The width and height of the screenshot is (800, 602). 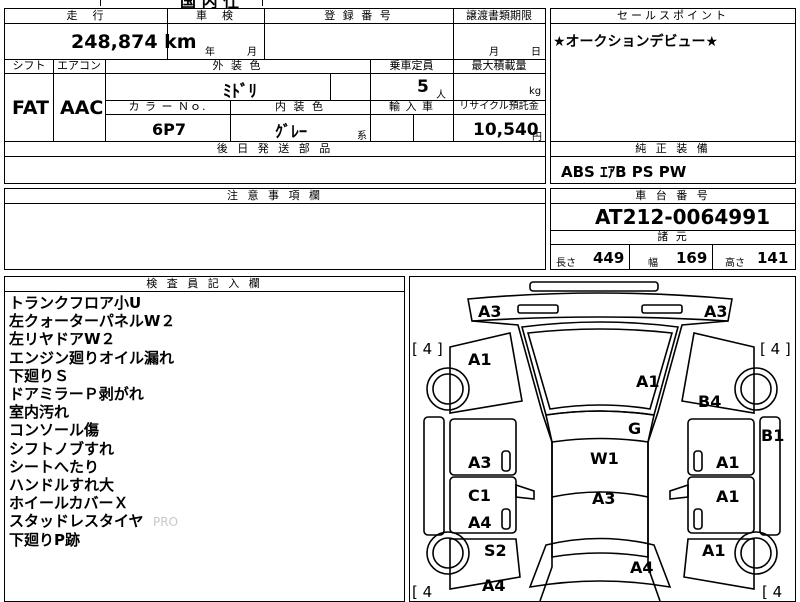 What do you see at coordinates (275, 229) in the screenshot?
I see `notes-box: 注 意 事 項 欄` at bounding box center [275, 229].